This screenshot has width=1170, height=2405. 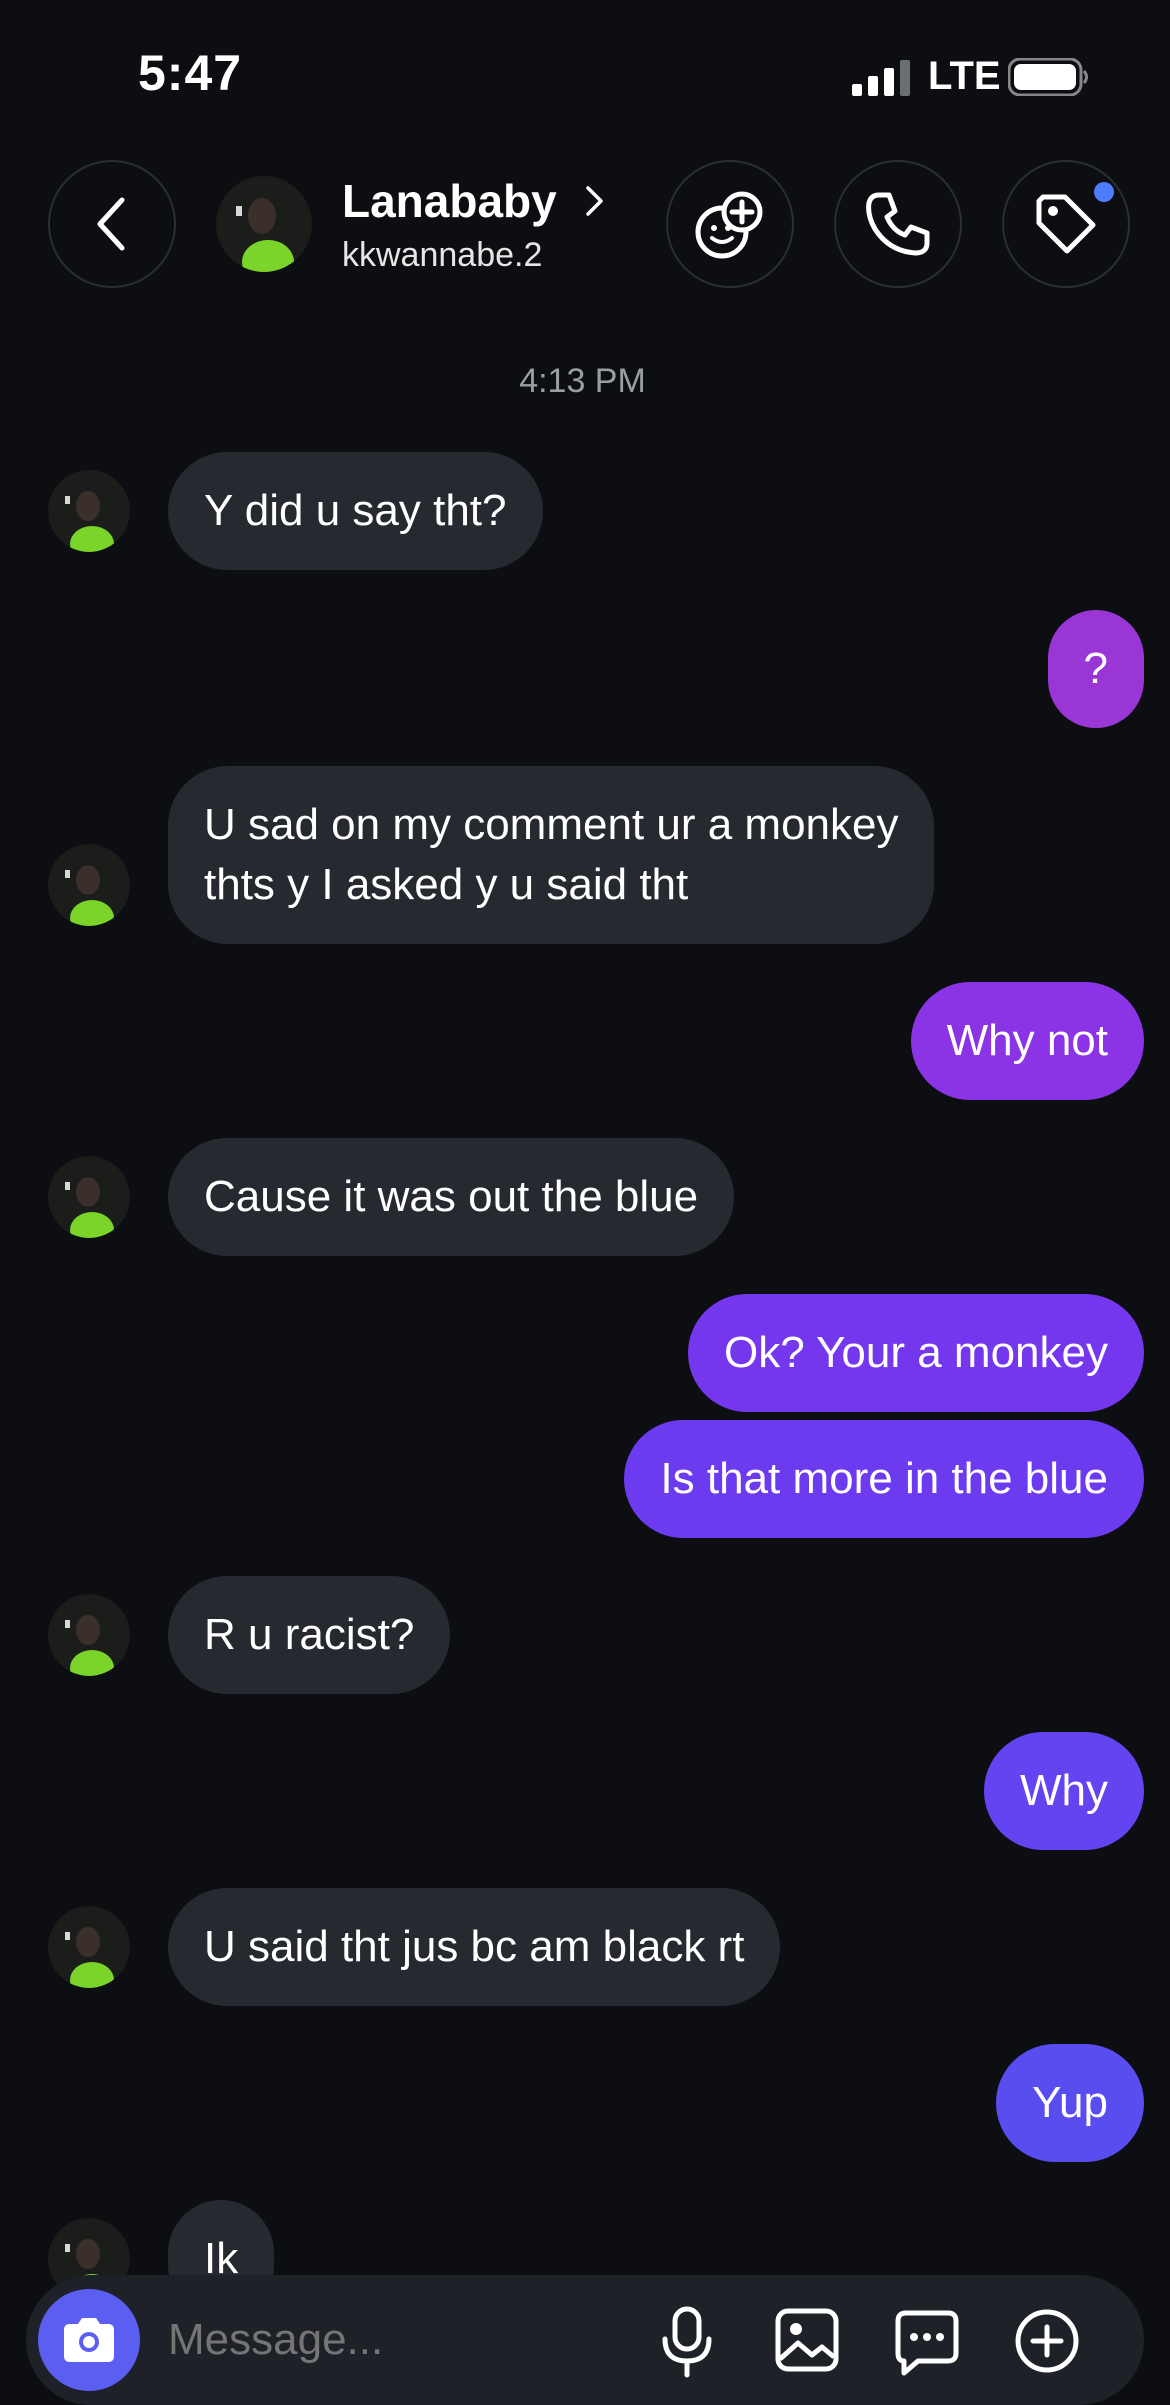 I want to click on network-label: LTE, so click(x=964, y=76).